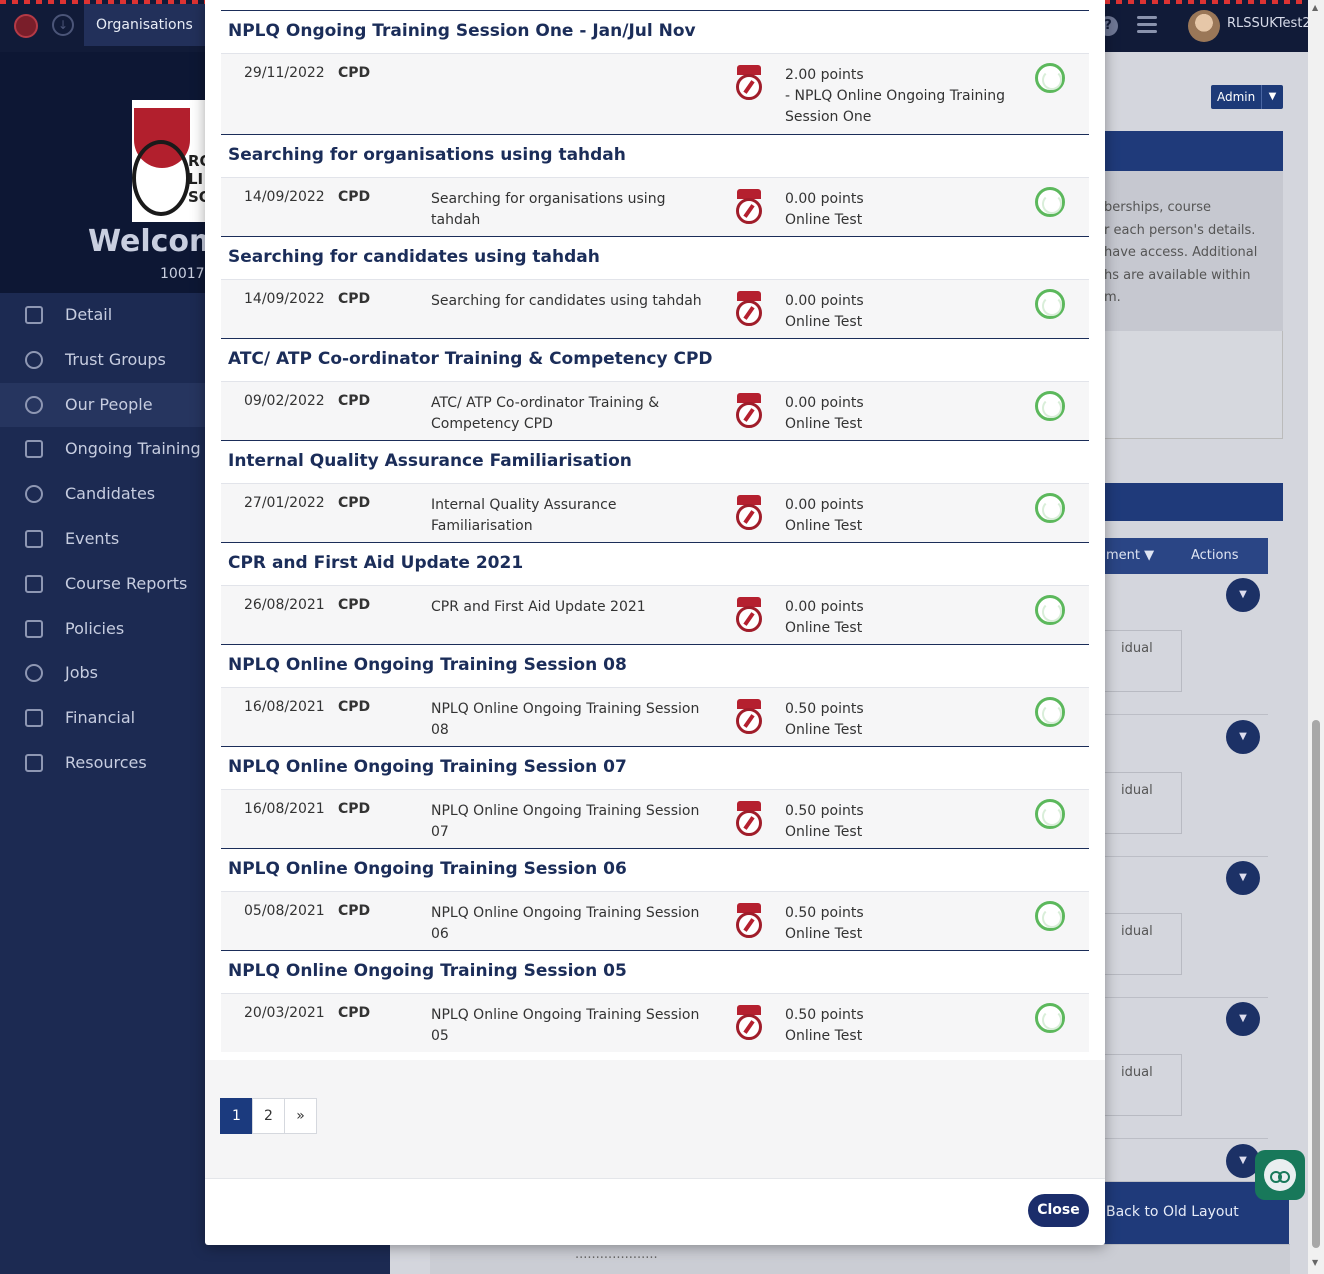 This screenshot has height=1274, width=1324. What do you see at coordinates (284, 1013) in the screenshot?
I see `entry-date: 20/03/2021` at bounding box center [284, 1013].